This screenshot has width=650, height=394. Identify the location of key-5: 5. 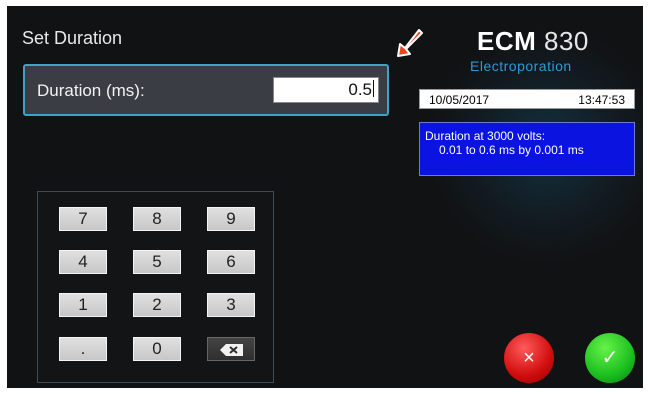
(157, 262).